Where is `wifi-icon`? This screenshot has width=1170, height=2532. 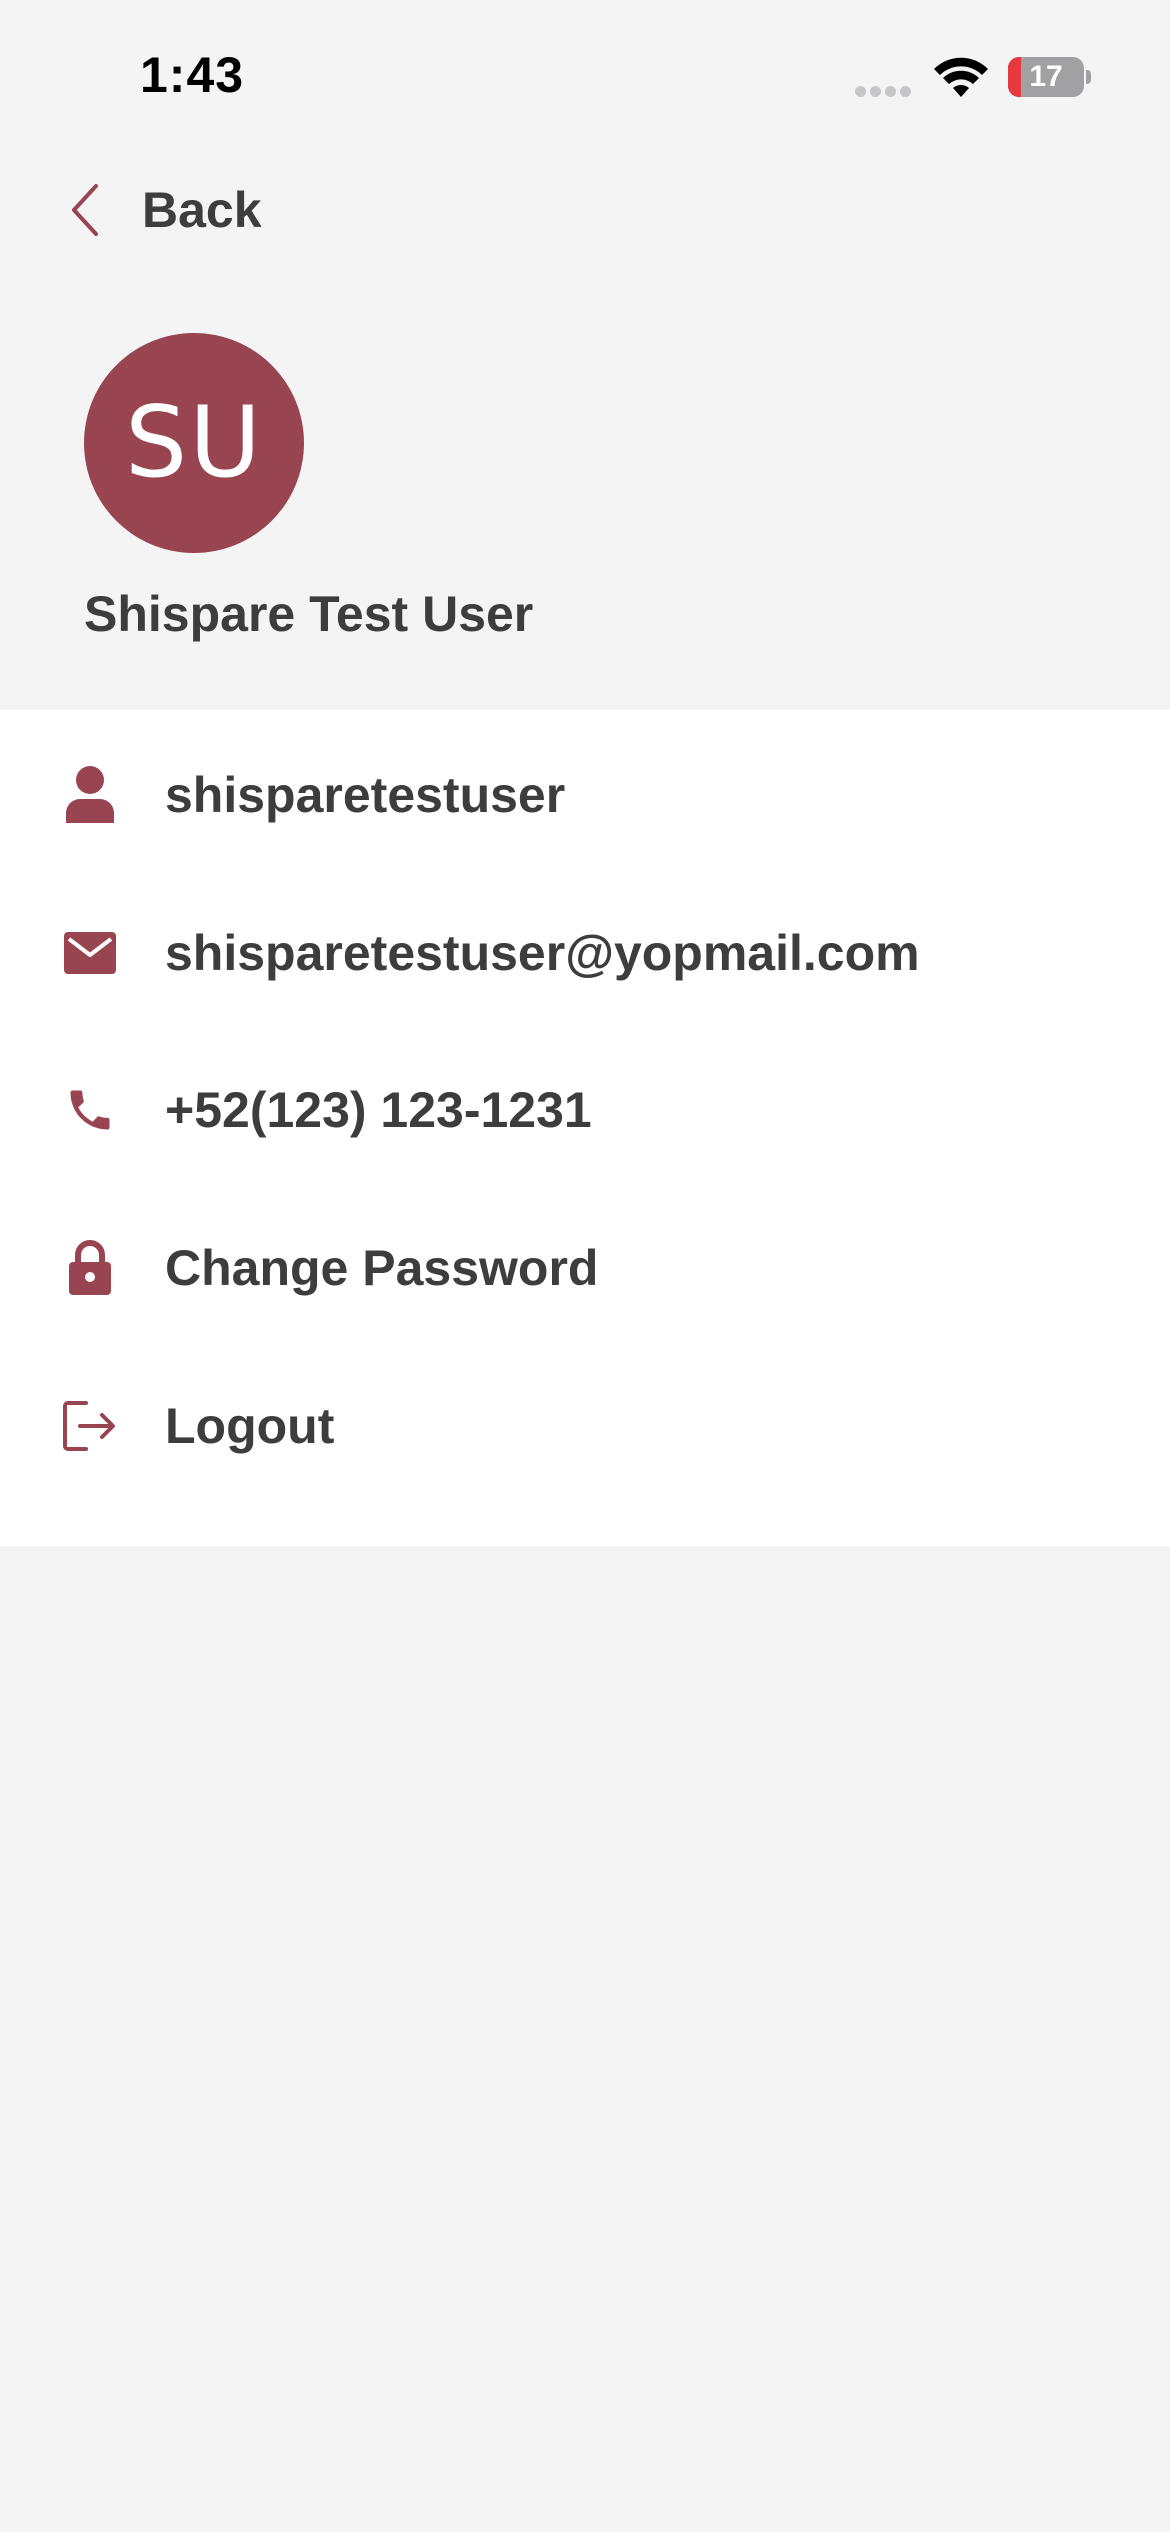 wifi-icon is located at coordinates (961, 78).